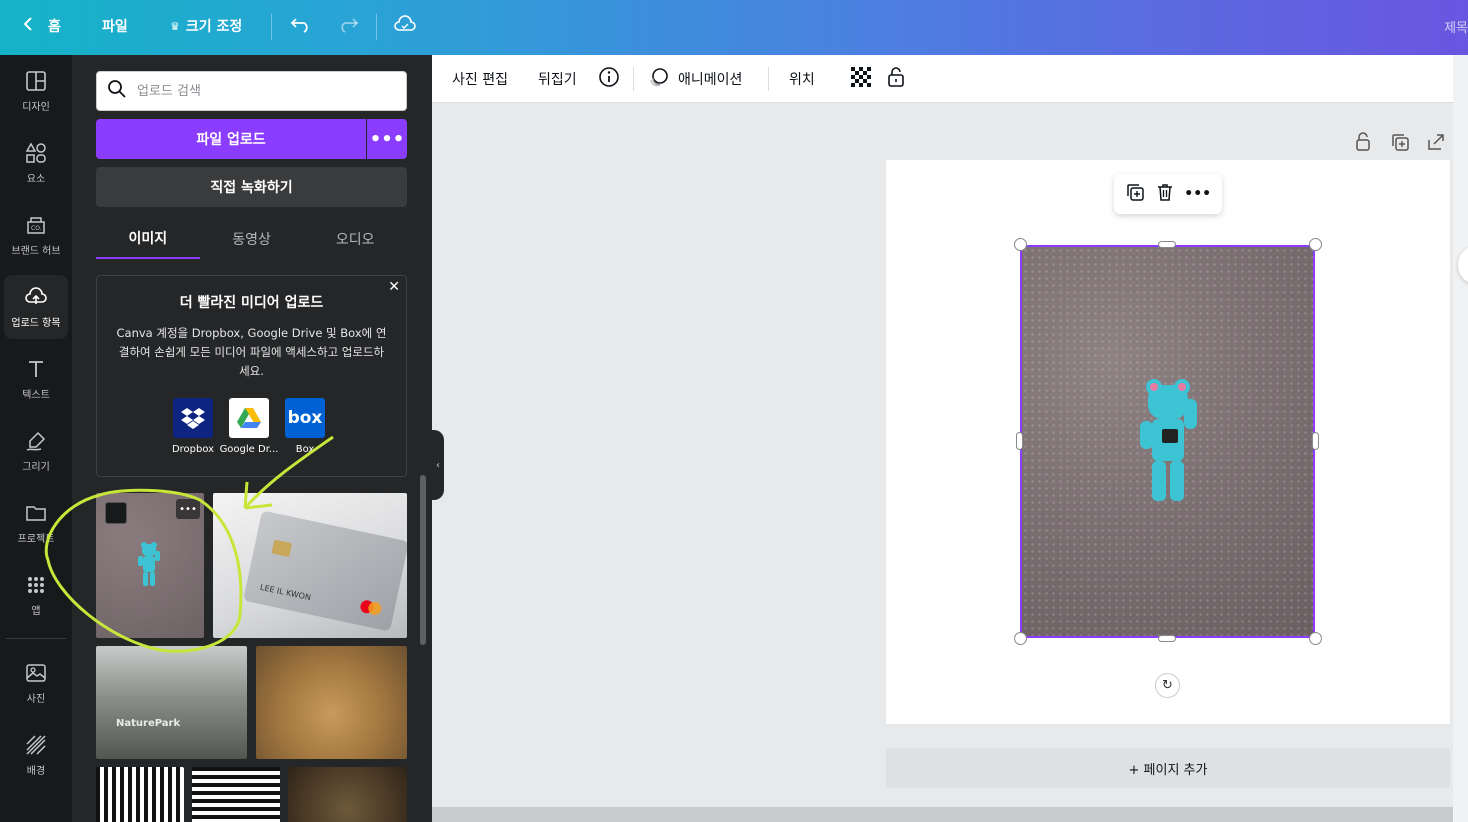 This screenshot has height=822, width=1468. Describe the element at coordinates (41, 26) in the screenshot. I see `home-button: 홈` at that location.